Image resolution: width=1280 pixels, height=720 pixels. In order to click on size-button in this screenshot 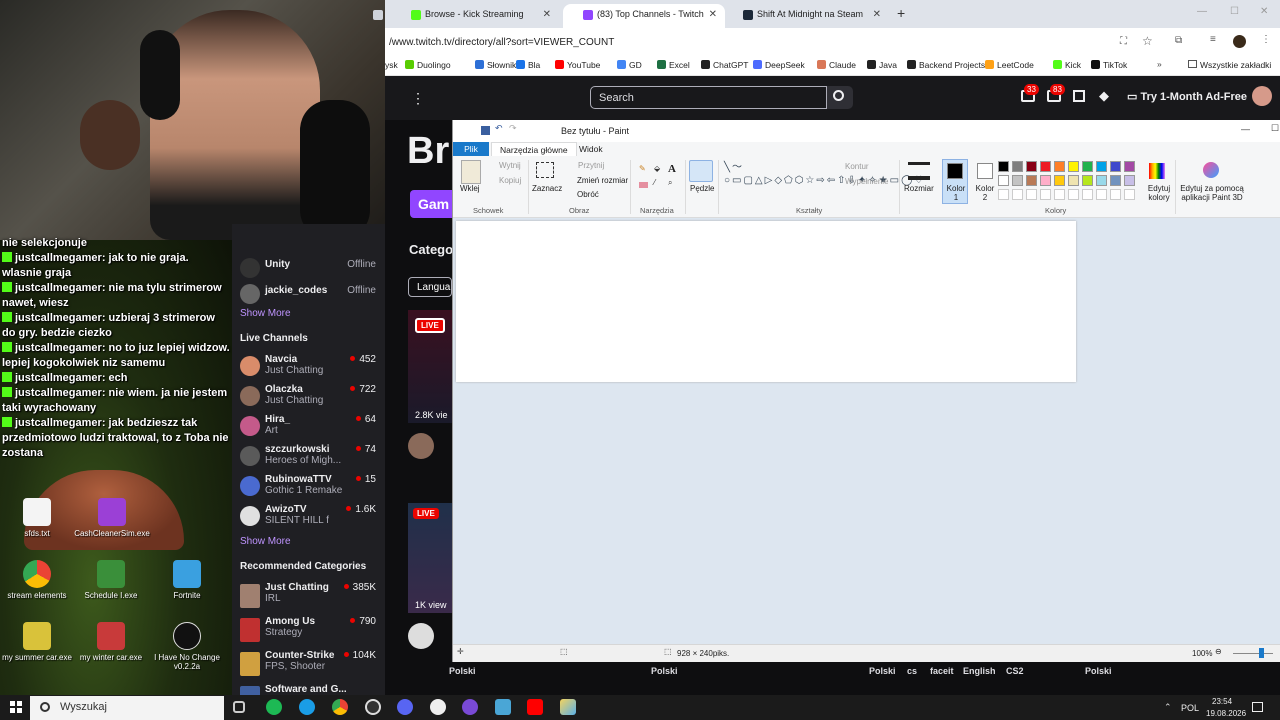, I will do `click(919, 171)`.